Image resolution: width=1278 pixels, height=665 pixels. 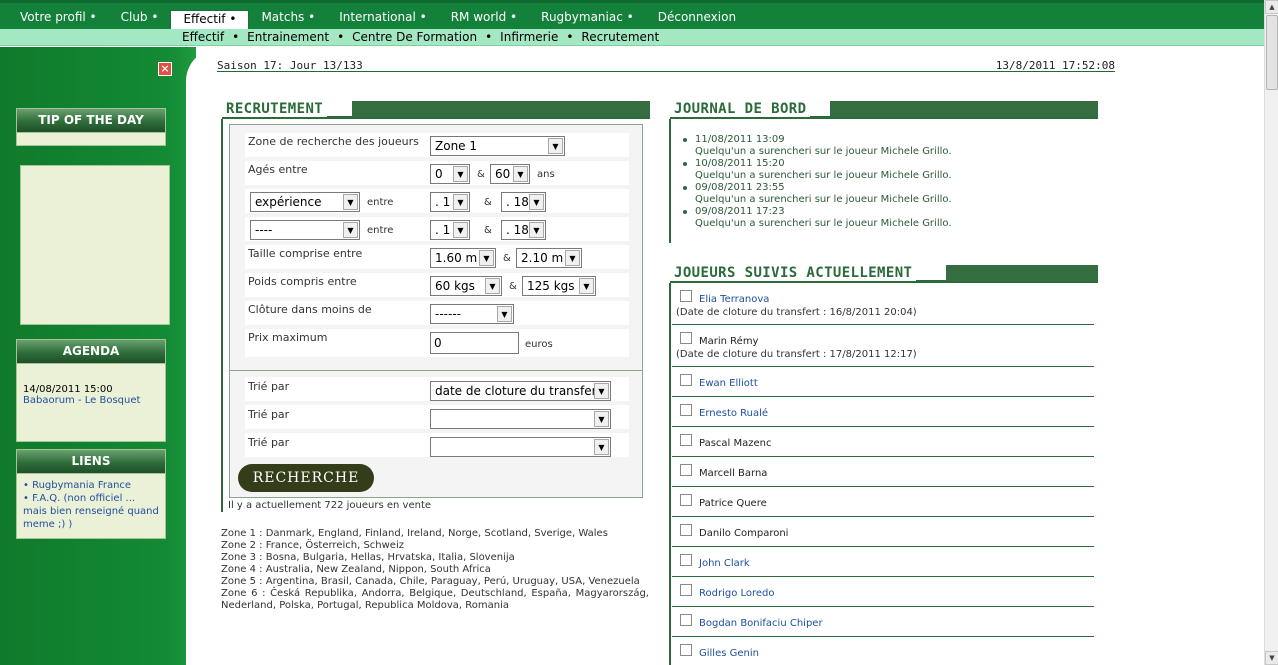 I want to click on followed-player-row: Ewan Elliott, so click(x=883, y=383).